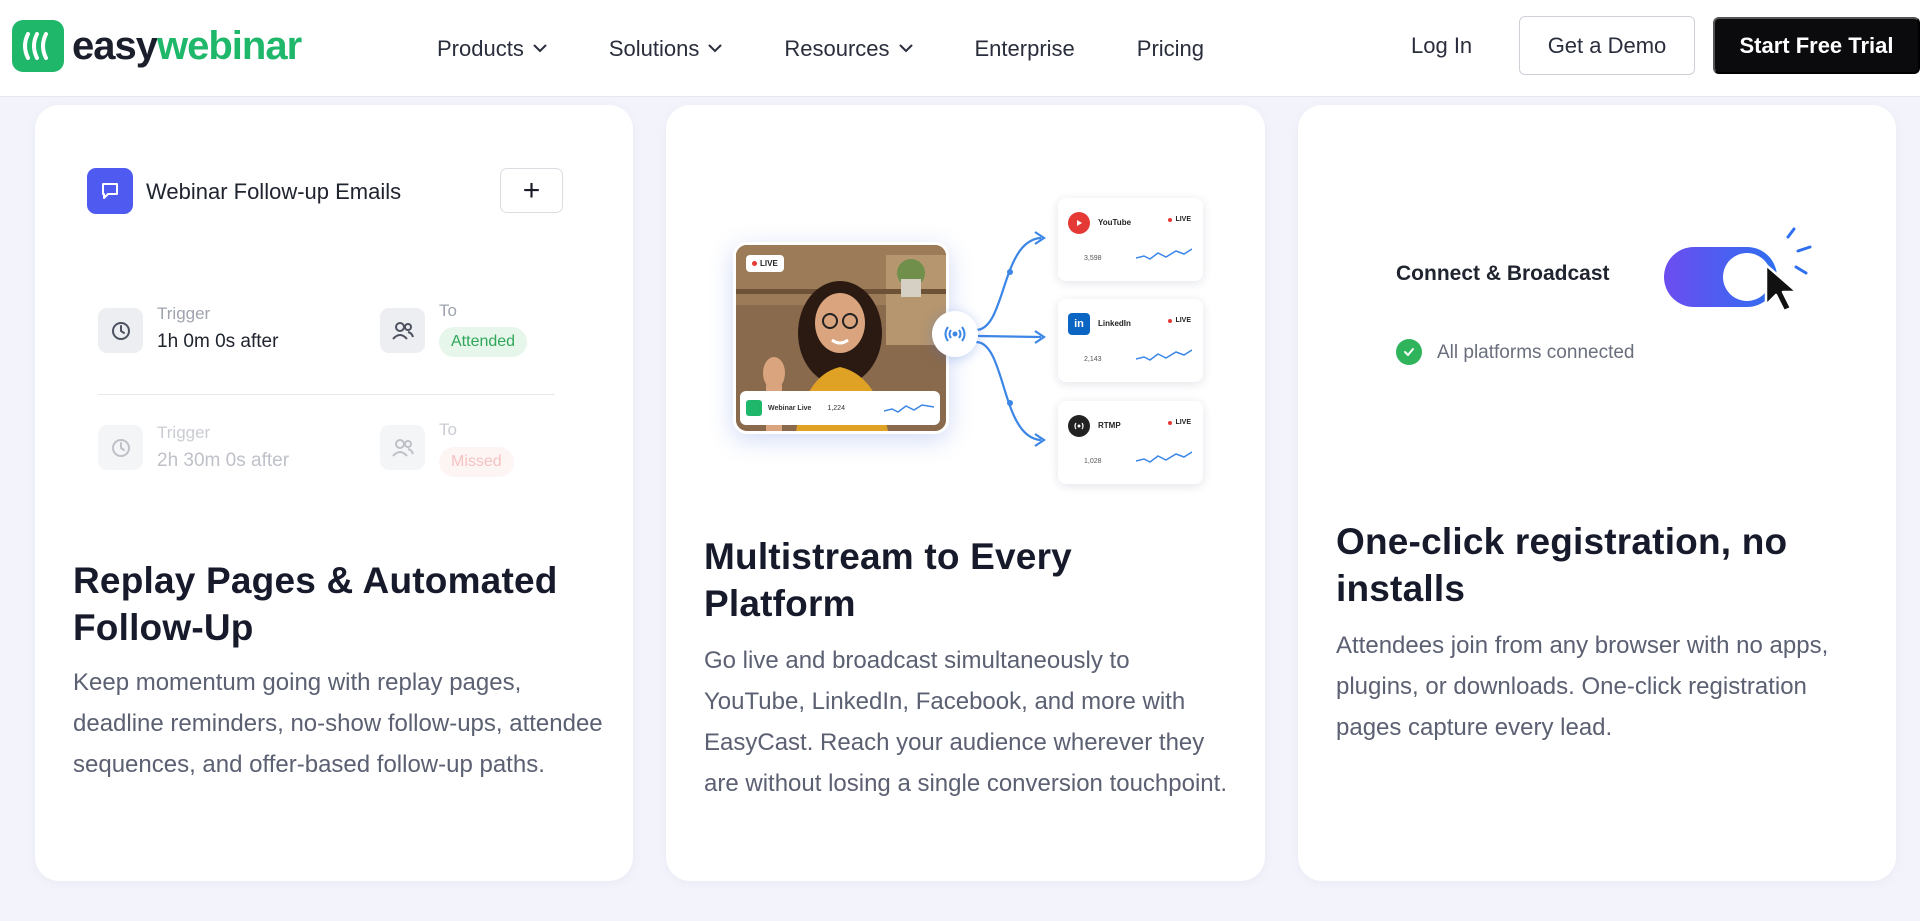  I want to click on card-title: Replay Pages & Automated Follow-Up, so click(315, 604).